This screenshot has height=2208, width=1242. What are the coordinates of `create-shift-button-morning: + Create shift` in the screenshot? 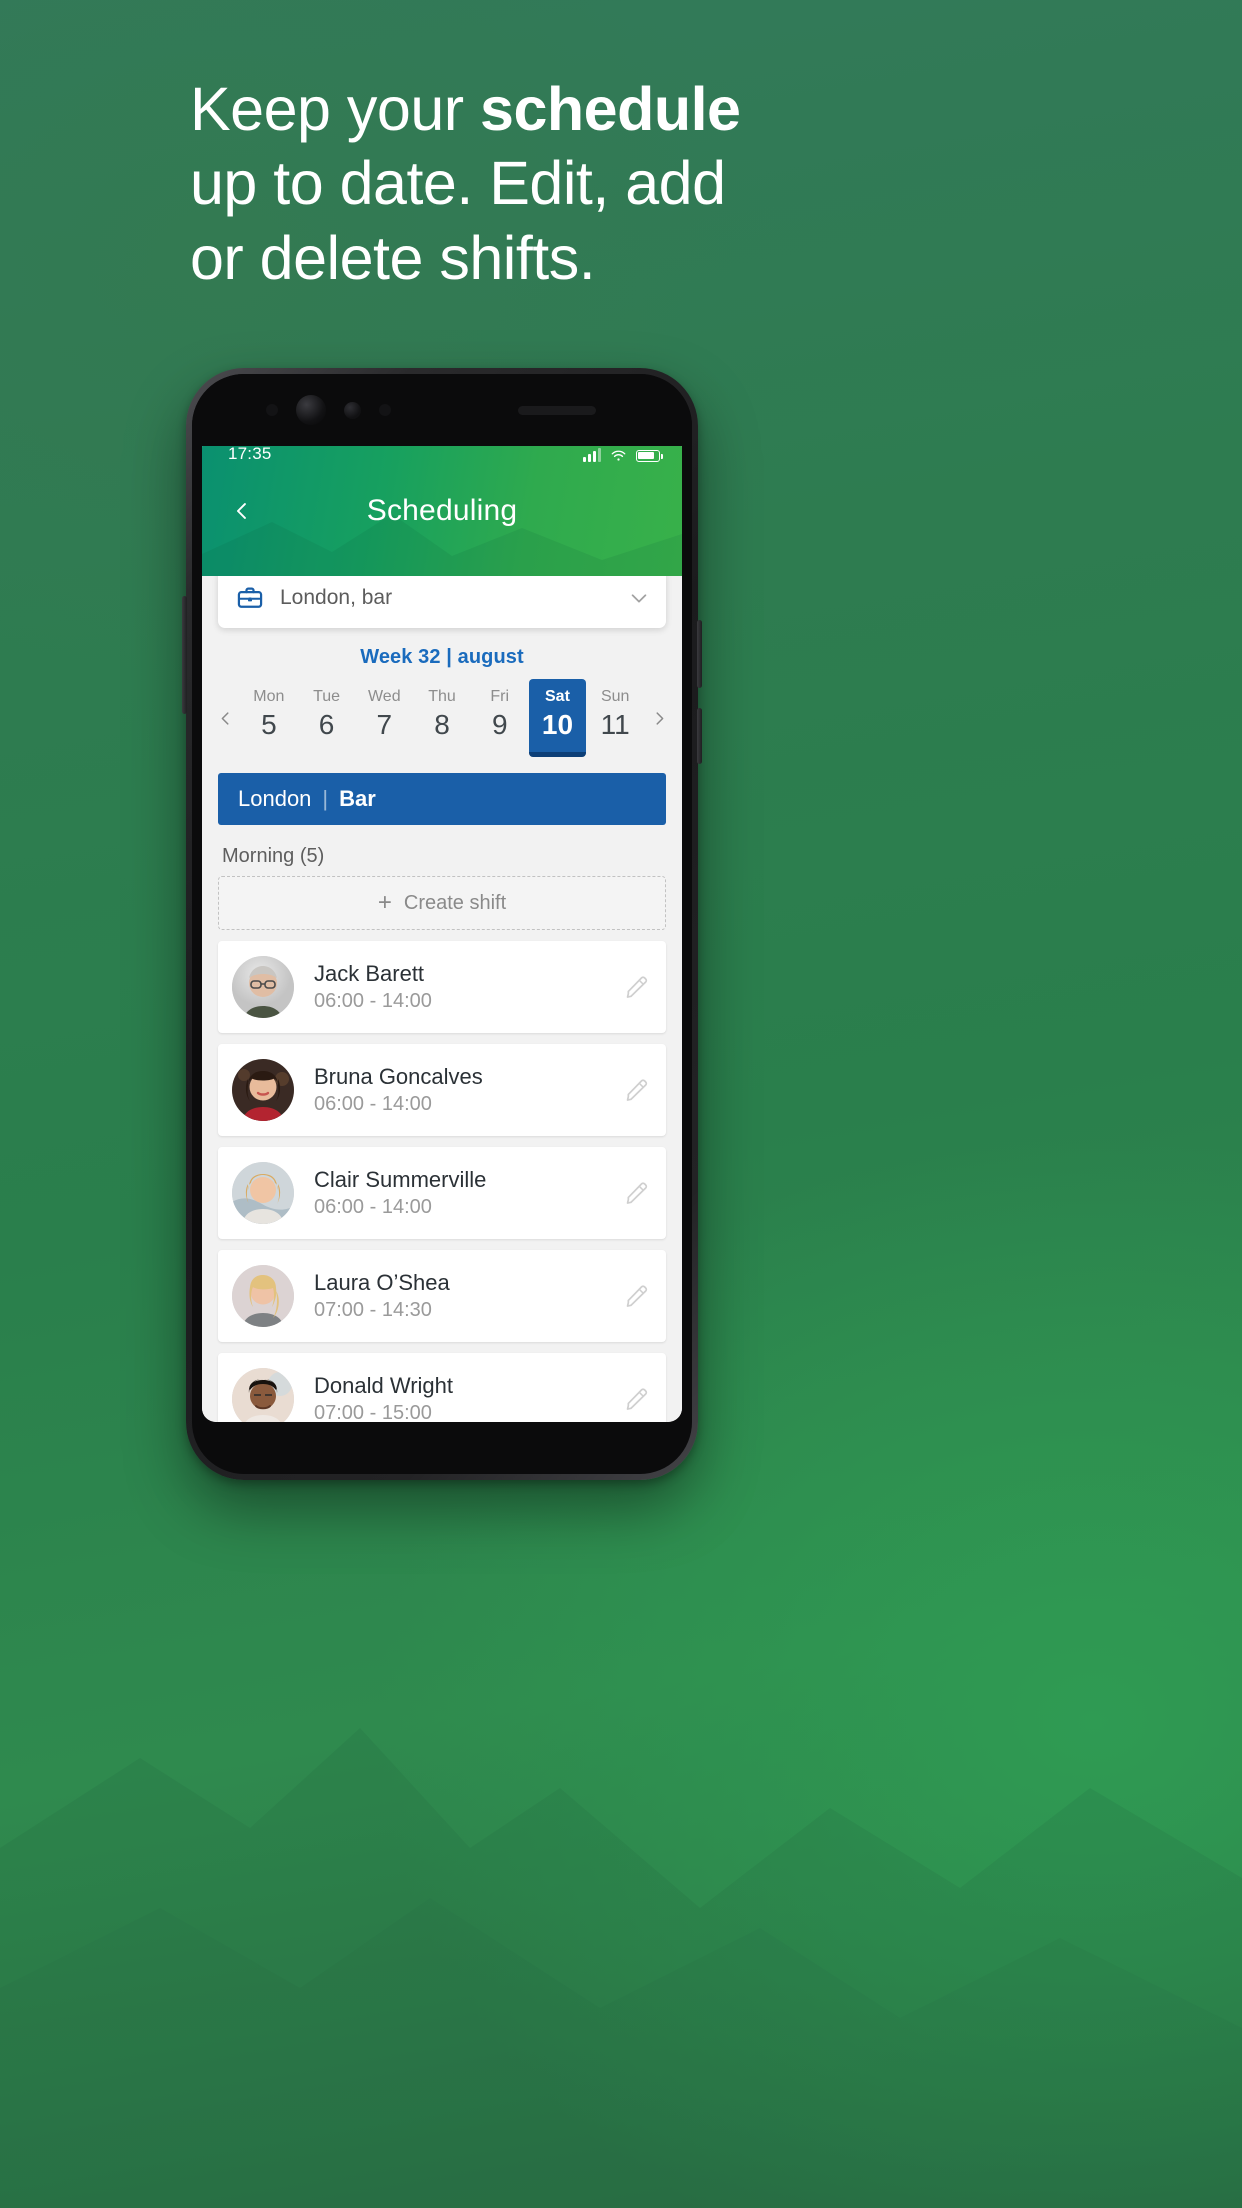 It's located at (442, 903).